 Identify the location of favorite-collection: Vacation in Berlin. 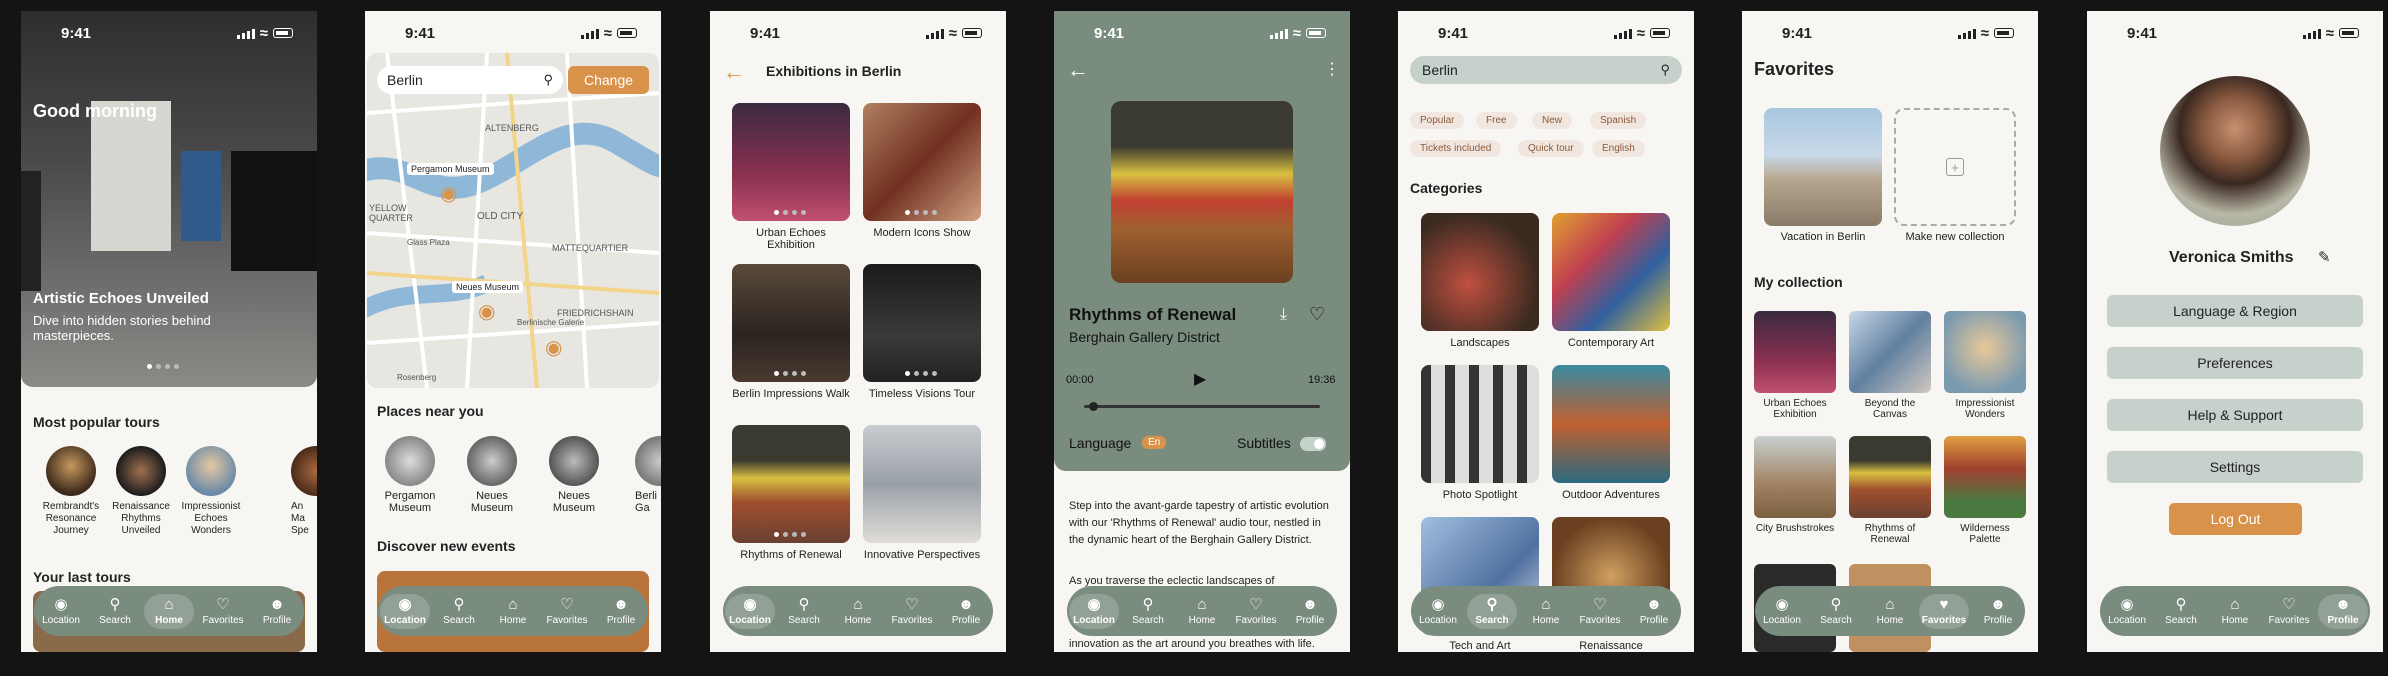
(1823, 175).